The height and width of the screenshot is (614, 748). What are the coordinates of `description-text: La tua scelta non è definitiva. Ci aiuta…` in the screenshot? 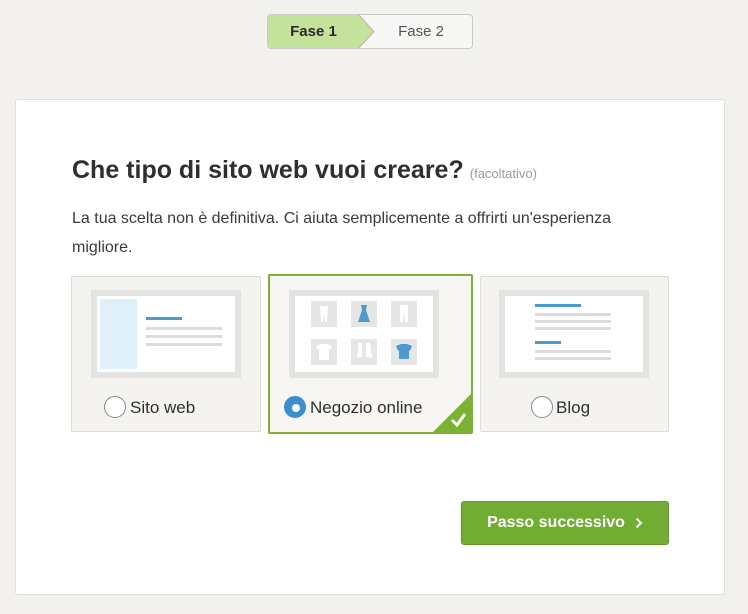 It's located at (342, 233).